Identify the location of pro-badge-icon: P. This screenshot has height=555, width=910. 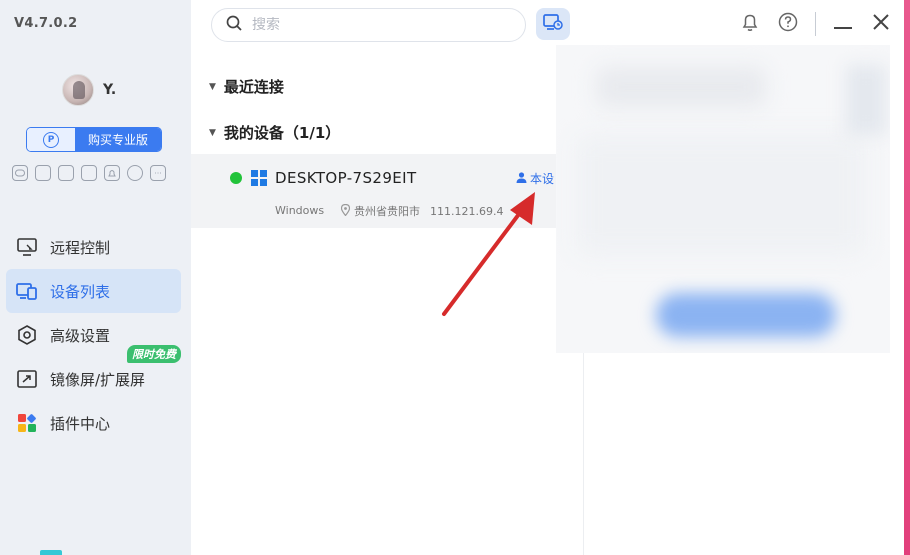
(51, 139).